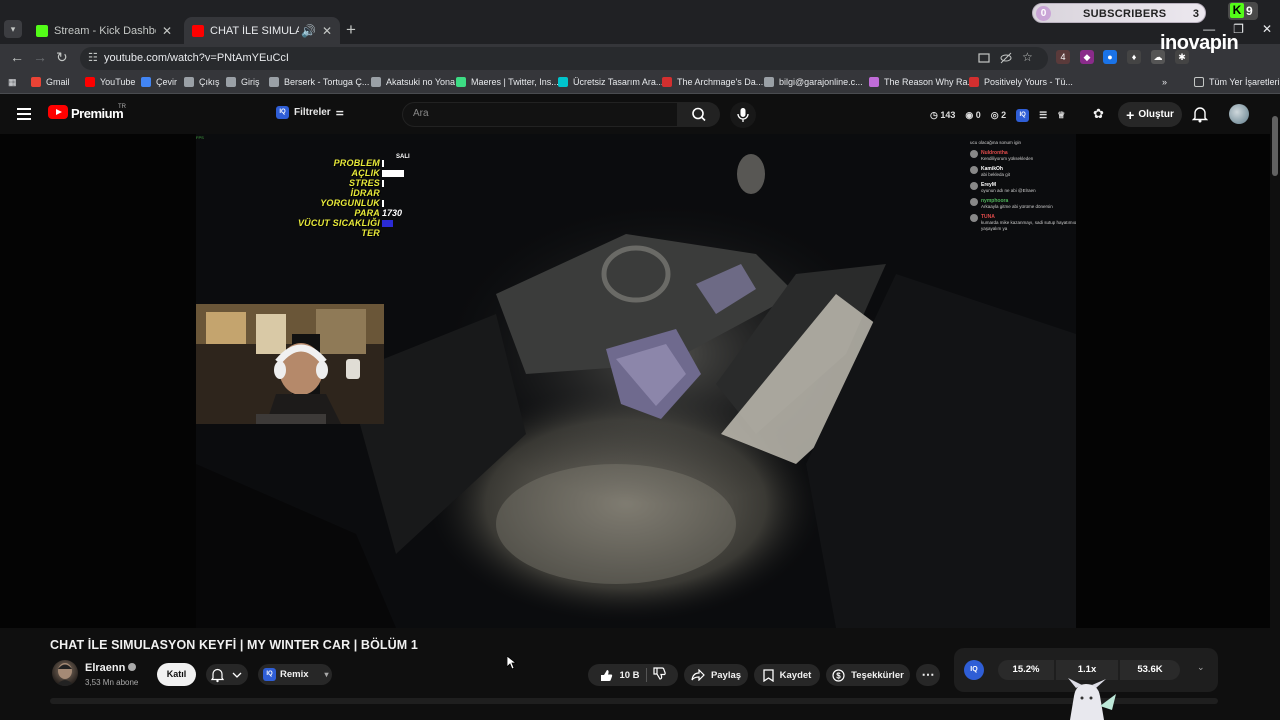  What do you see at coordinates (1098, 114) in the screenshot?
I see `extension-puzzle-icon: ✿` at bounding box center [1098, 114].